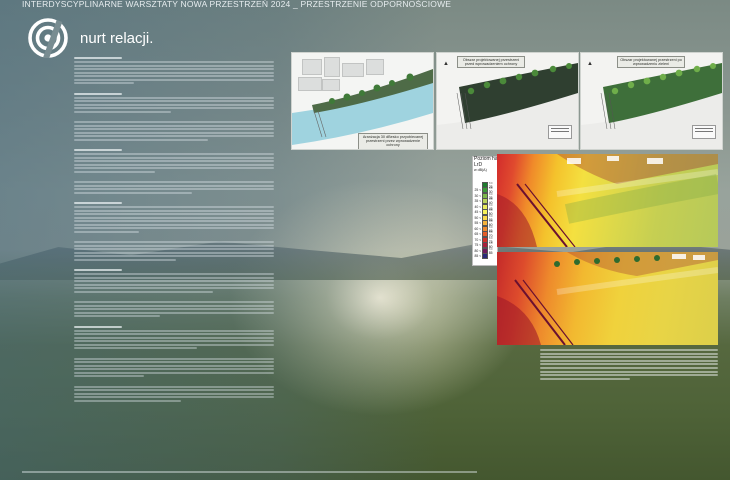 The image size is (730, 480). What do you see at coordinates (478, 212) in the screenshot?
I see `noise-legend-from: 45 <` at bounding box center [478, 212].